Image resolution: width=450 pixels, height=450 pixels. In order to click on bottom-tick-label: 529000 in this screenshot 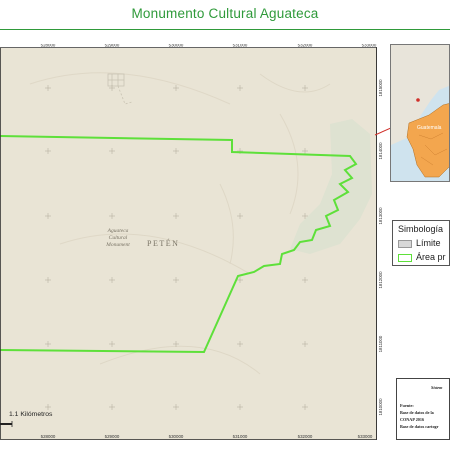, I will do `click(112, 436)`.